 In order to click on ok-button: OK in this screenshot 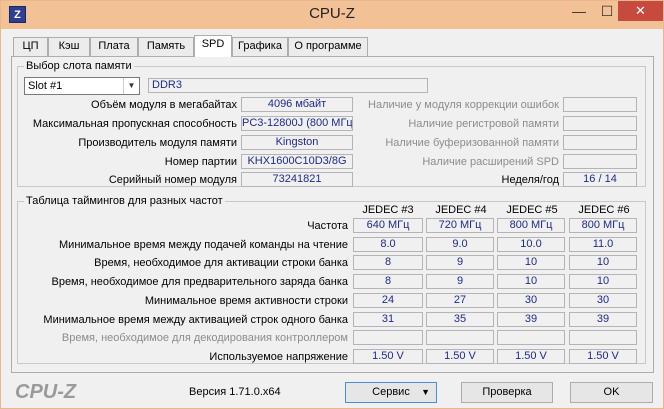, I will do `click(611, 392)`.